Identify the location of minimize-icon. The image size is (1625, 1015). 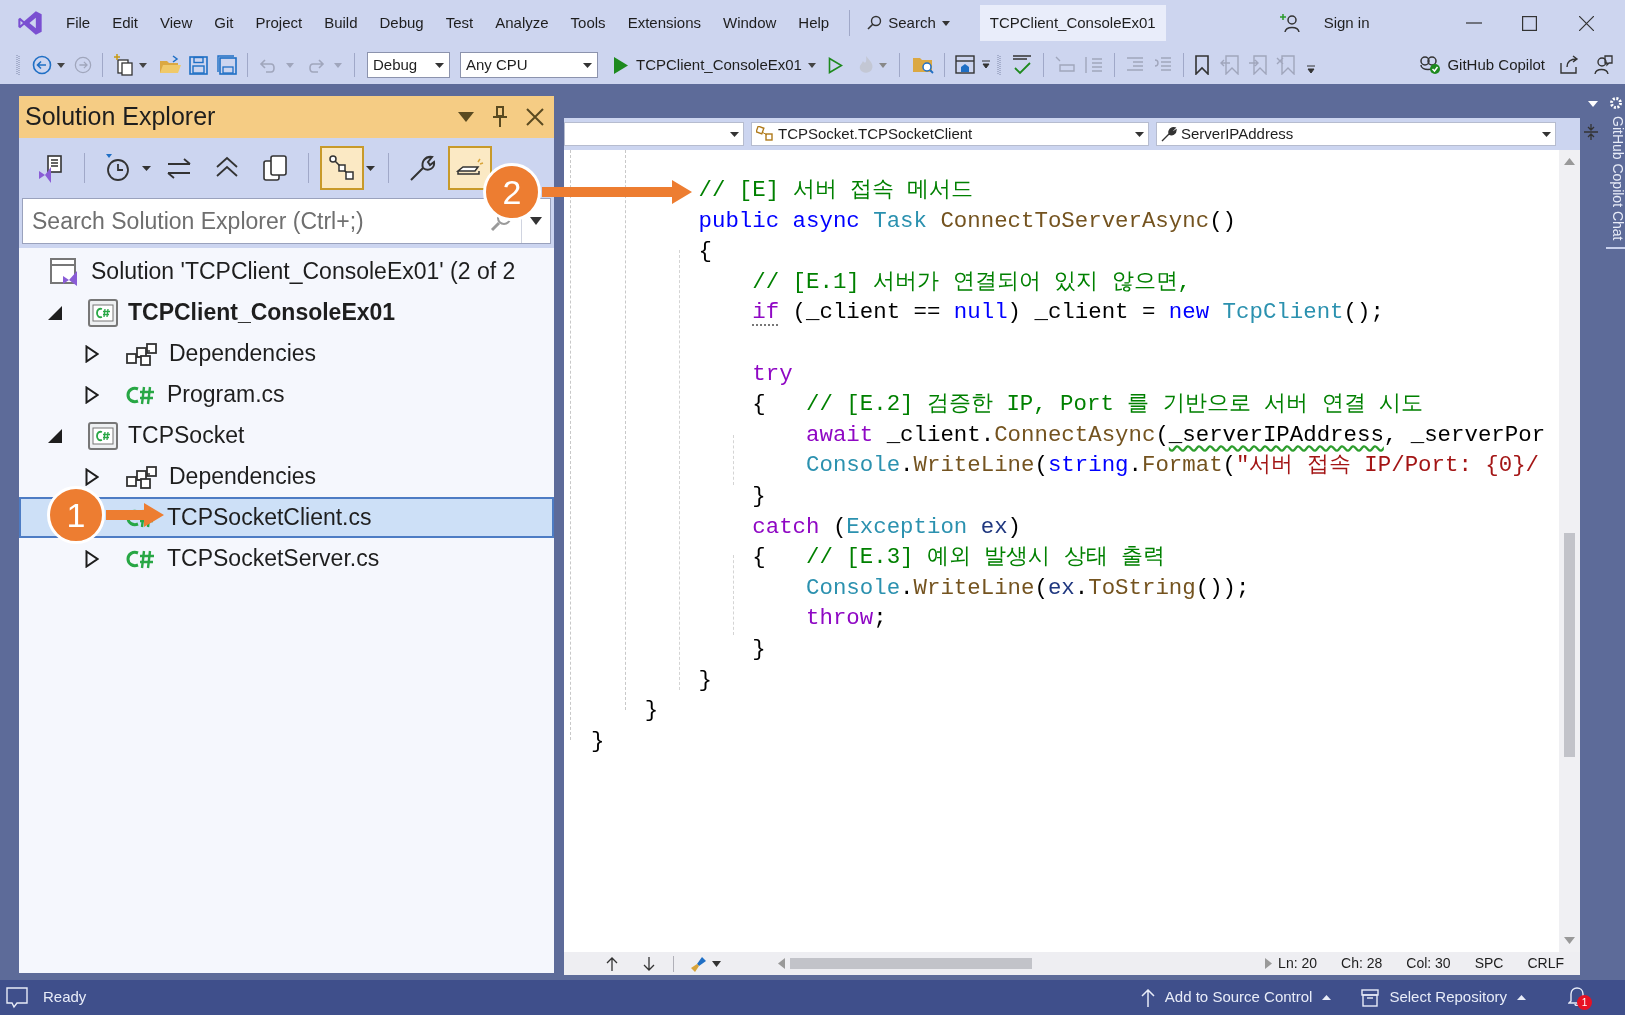
(1473, 23).